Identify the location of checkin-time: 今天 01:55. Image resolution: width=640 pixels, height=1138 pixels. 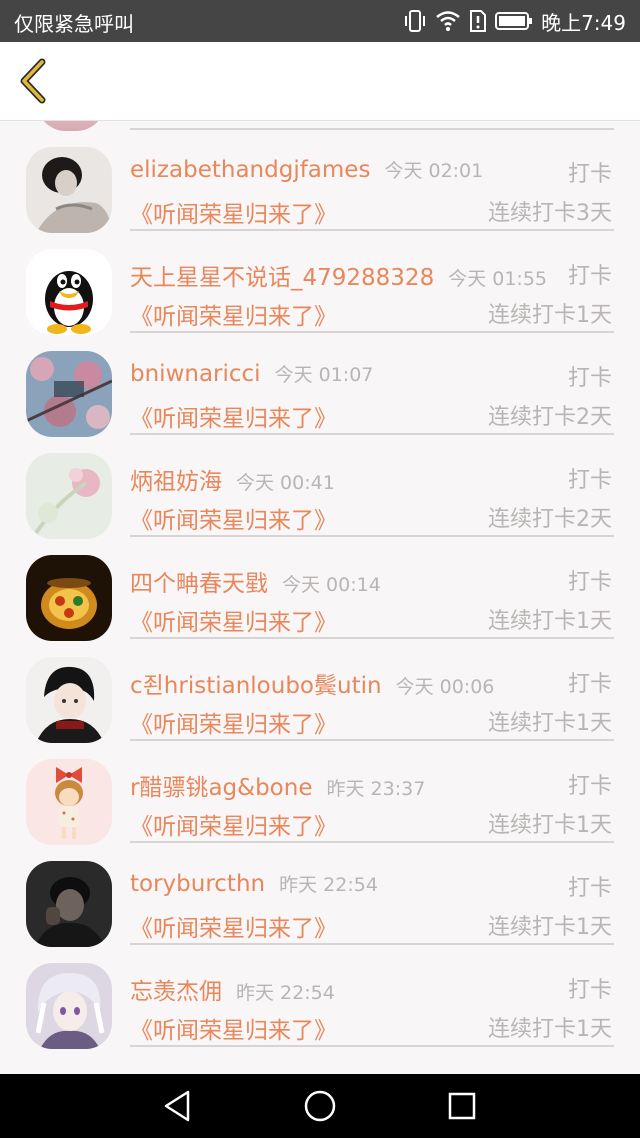
(497, 279).